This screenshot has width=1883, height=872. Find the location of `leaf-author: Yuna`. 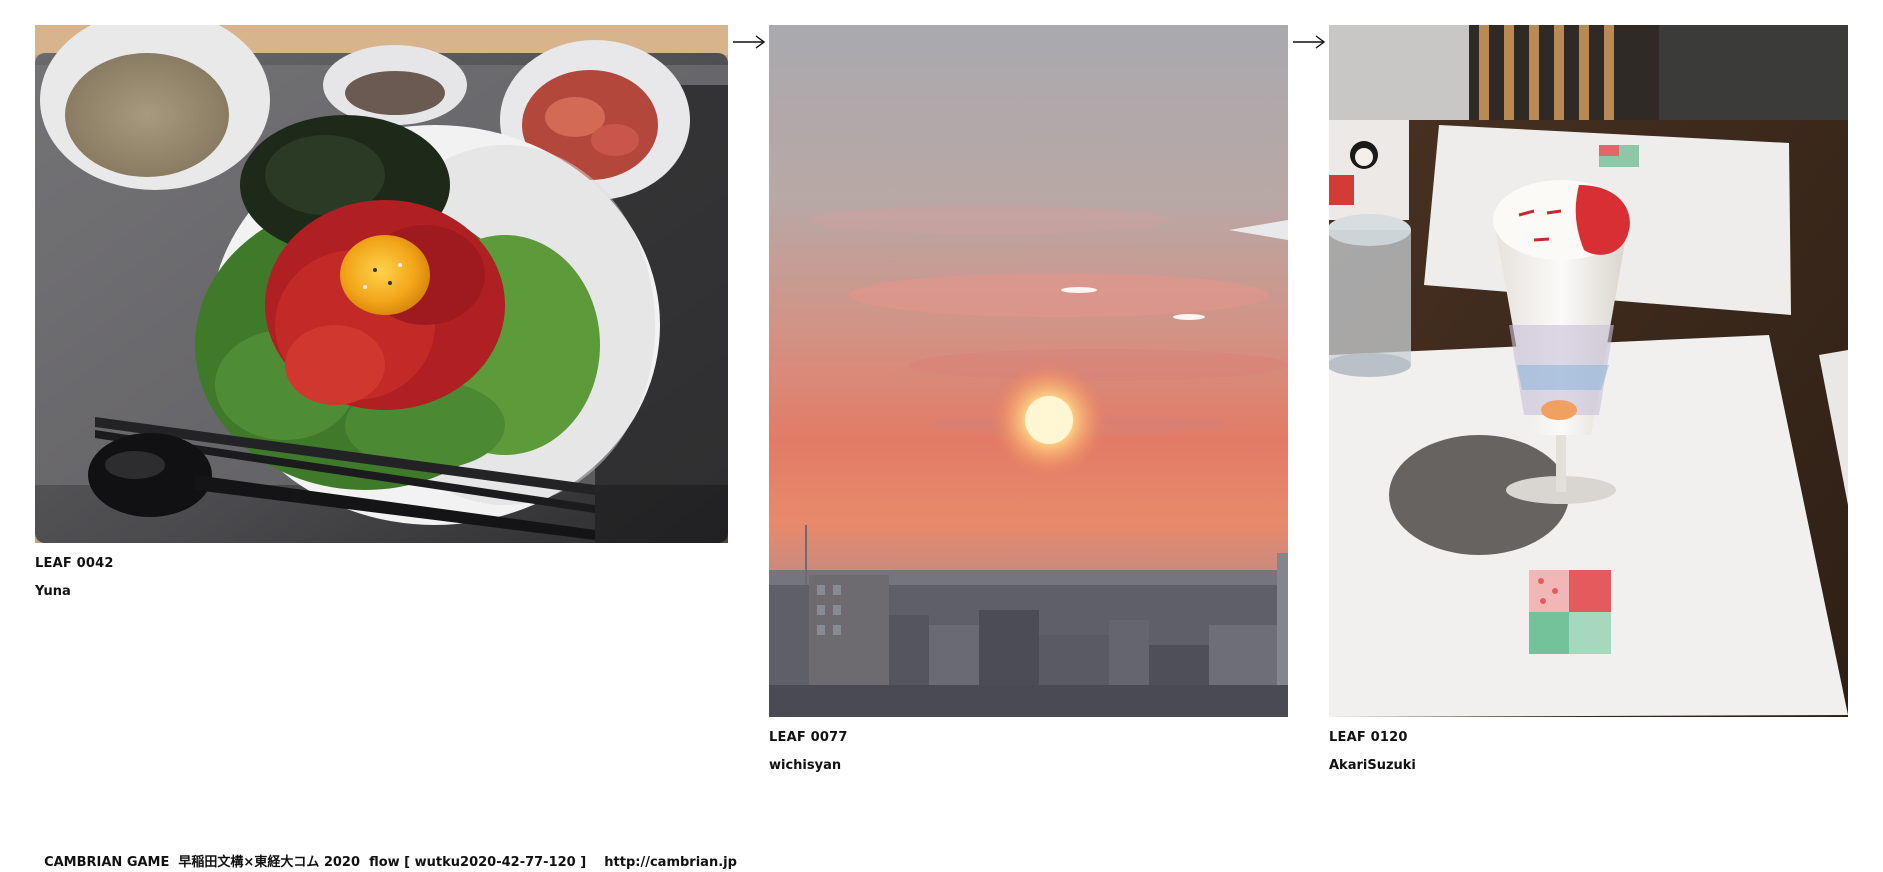

leaf-author: Yuna is located at coordinates (381, 592).